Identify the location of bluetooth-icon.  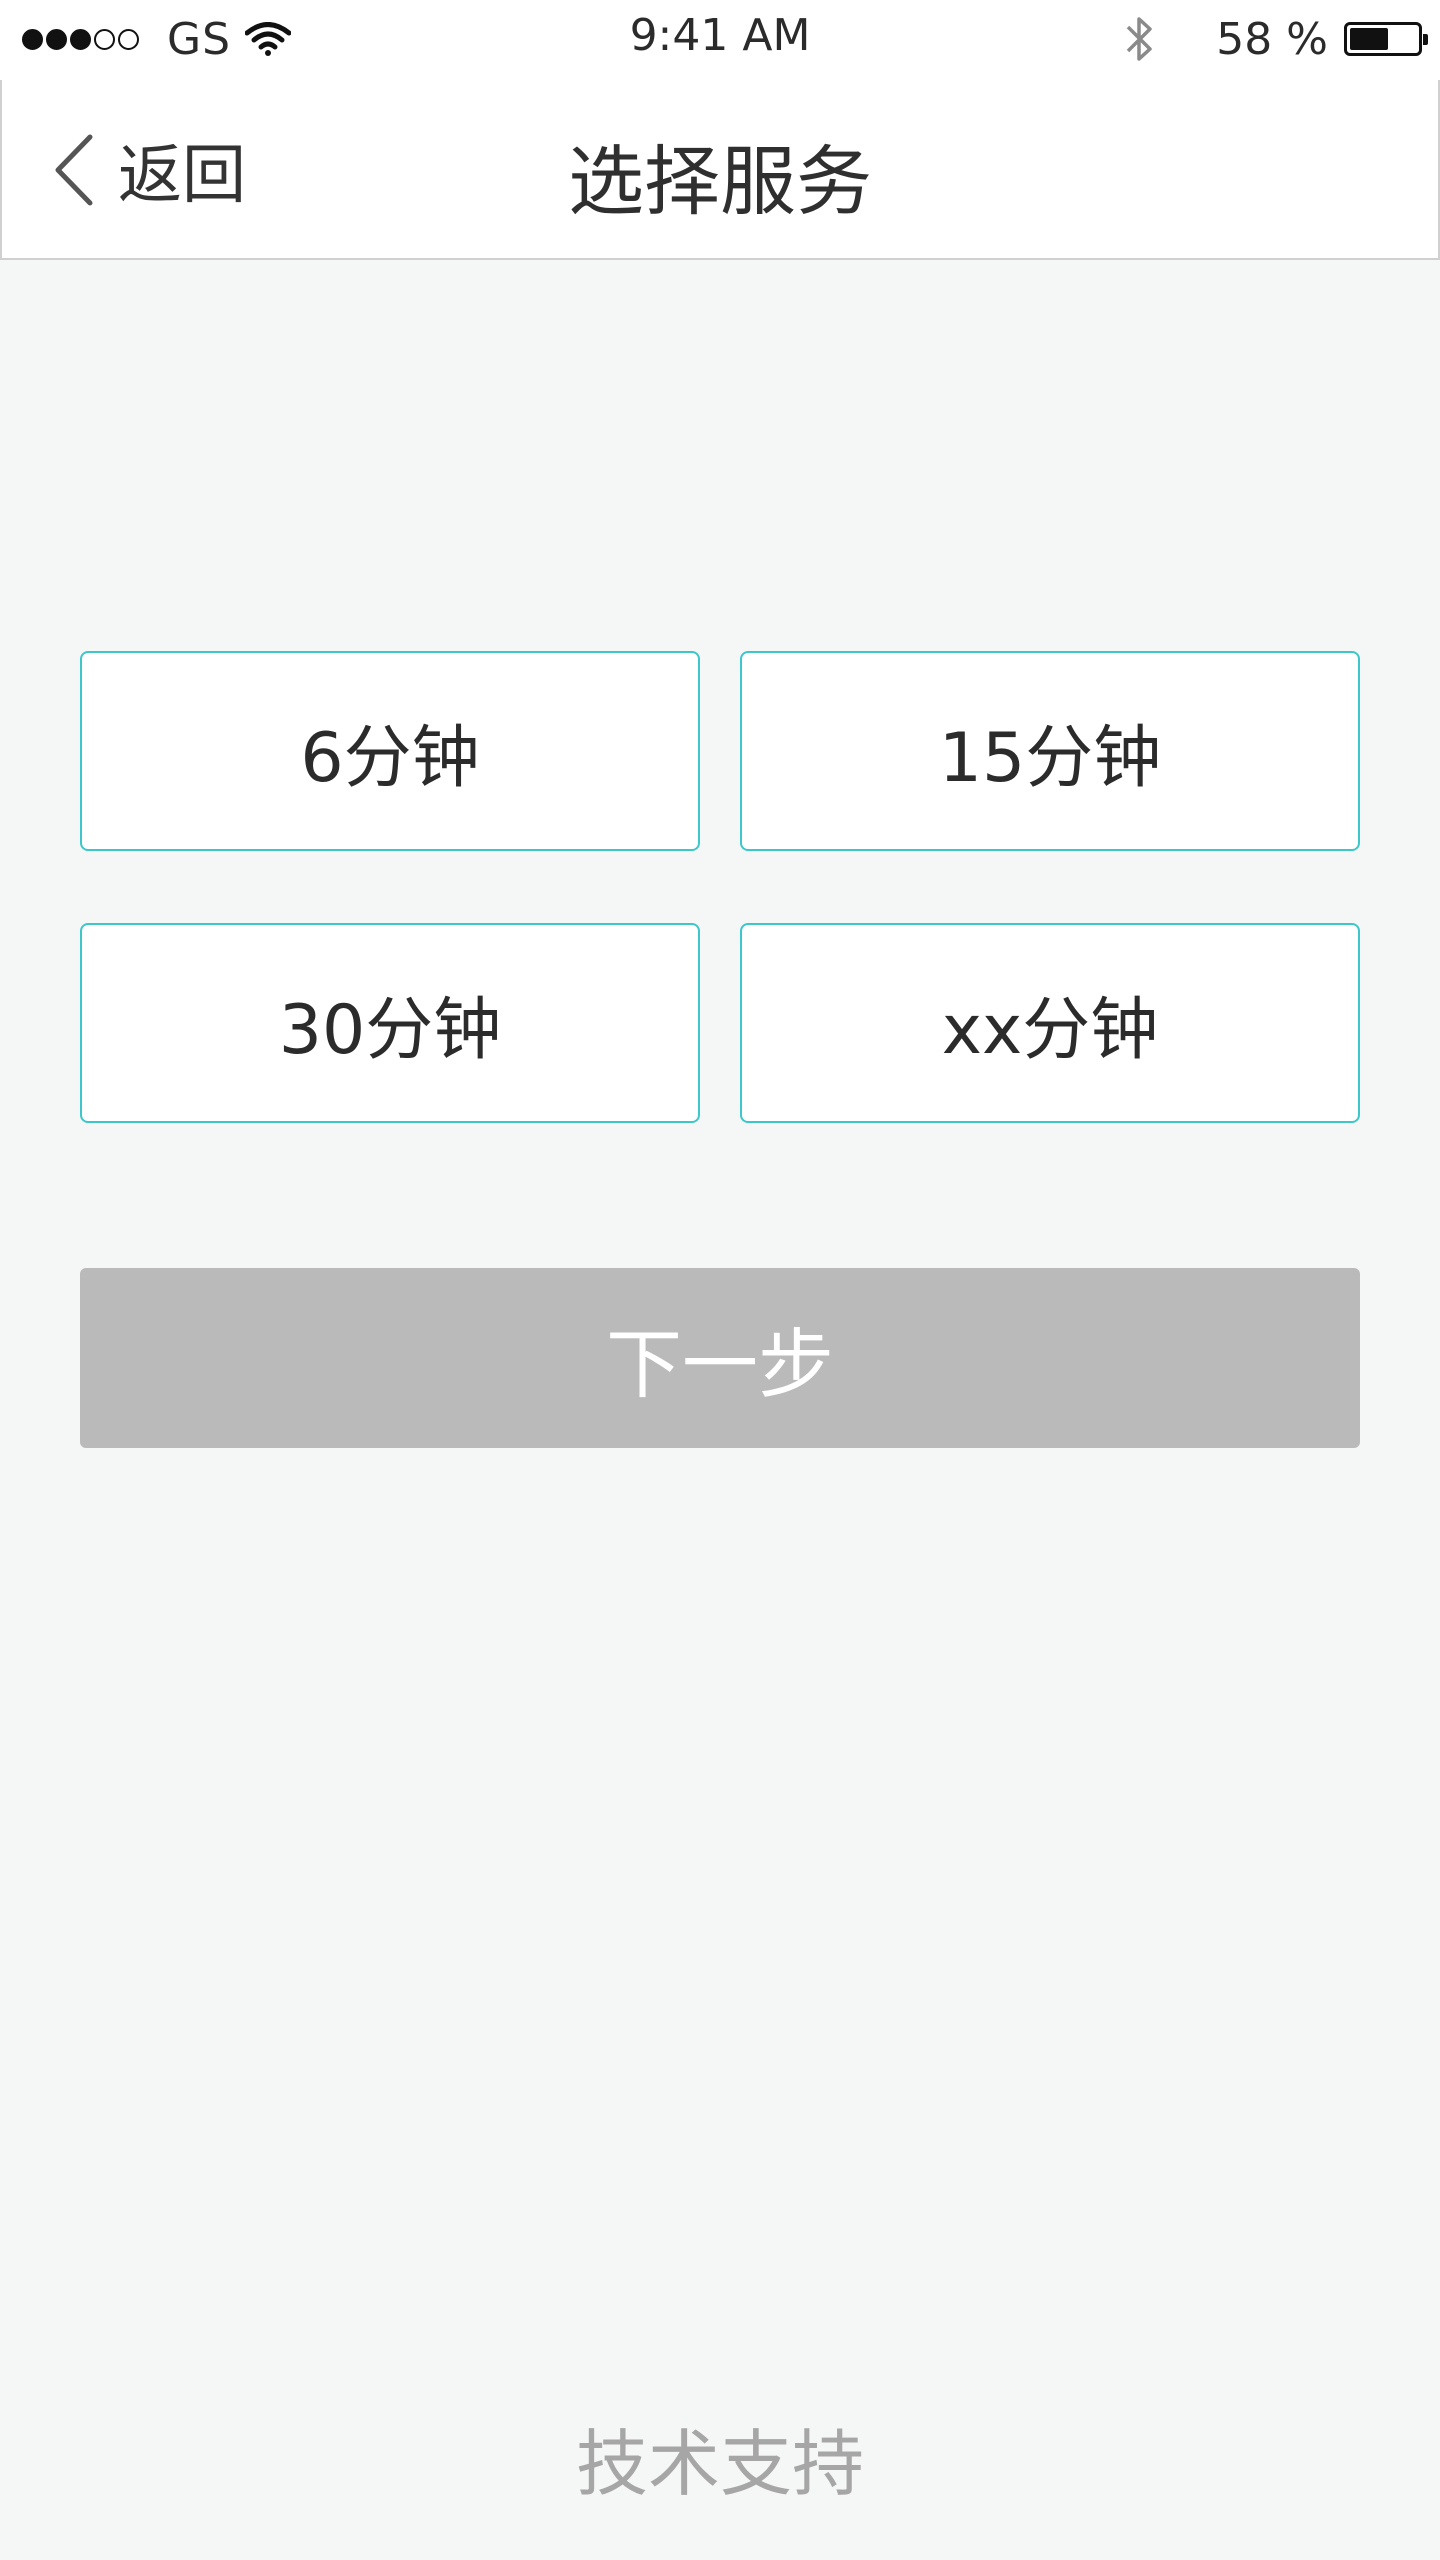
(1139, 39).